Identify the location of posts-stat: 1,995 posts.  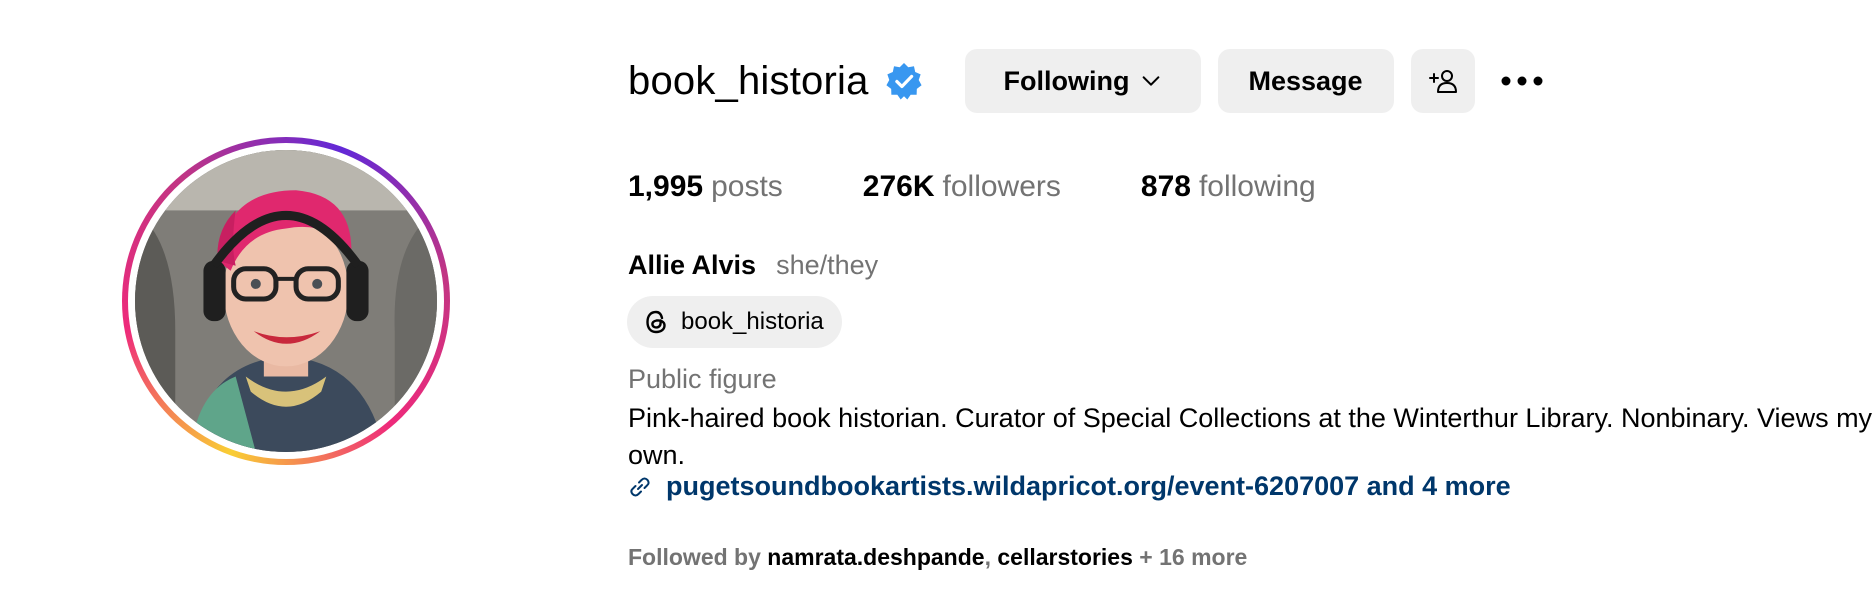
(705, 187).